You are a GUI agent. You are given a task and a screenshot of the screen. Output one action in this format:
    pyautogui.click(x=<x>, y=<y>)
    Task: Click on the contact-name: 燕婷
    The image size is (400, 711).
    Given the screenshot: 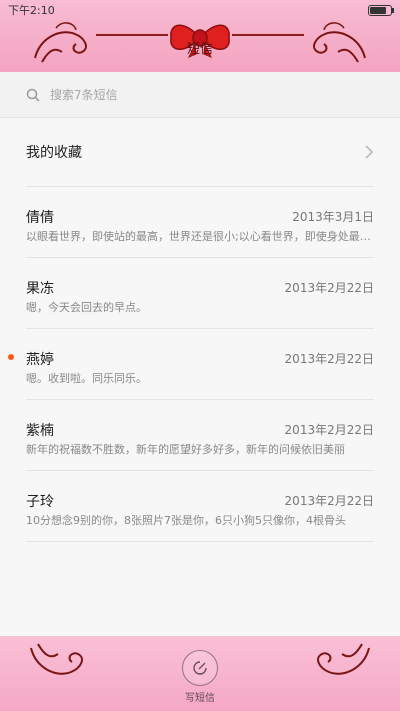 What is the action you would take?
    pyautogui.click(x=40, y=360)
    